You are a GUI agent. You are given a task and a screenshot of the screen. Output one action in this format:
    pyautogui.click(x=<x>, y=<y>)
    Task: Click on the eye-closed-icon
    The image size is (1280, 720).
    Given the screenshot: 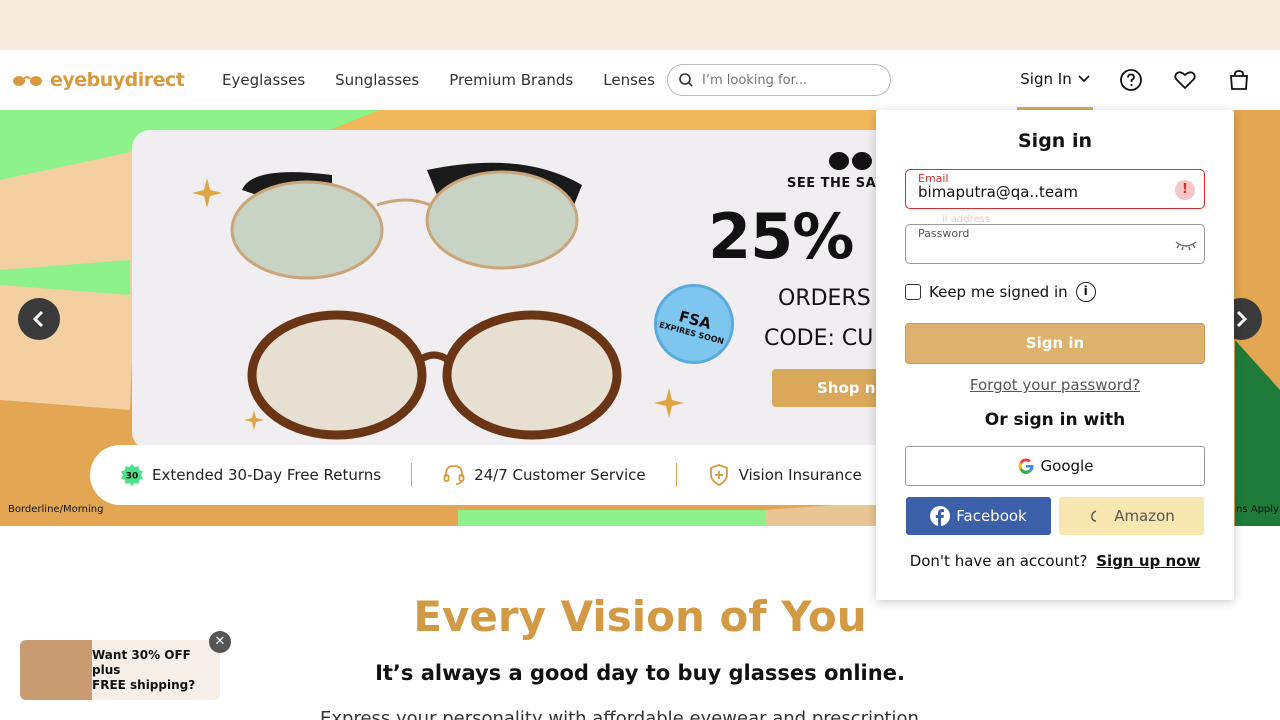 What is the action you would take?
    pyautogui.click(x=1186, y=246)
    